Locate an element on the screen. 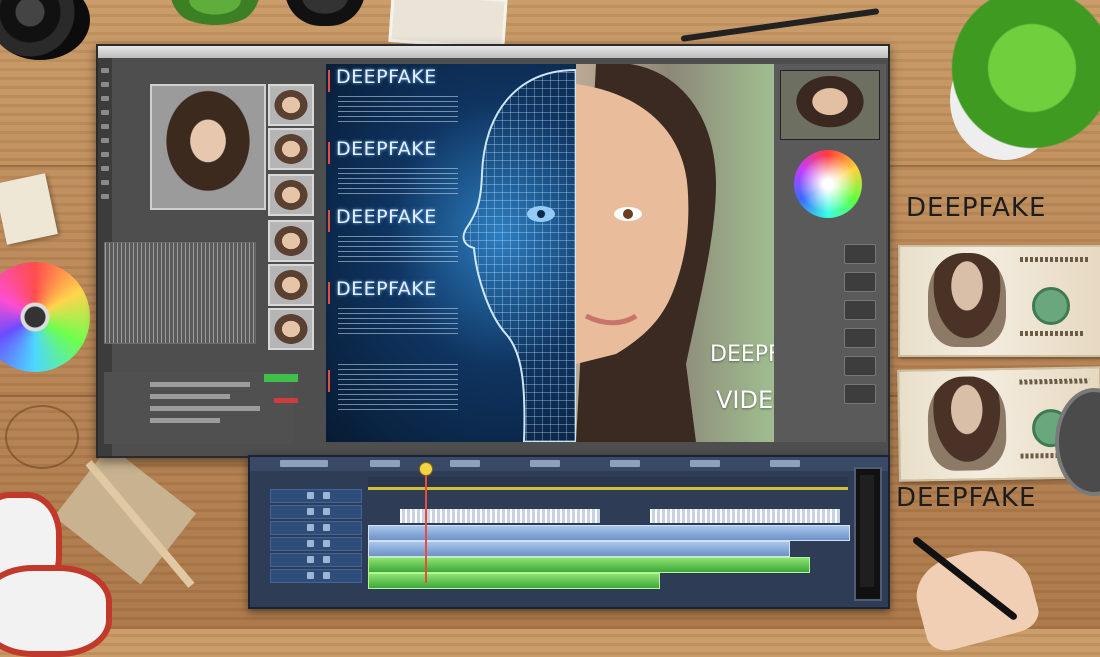  banknote-prop is located at coordinates (999, 301).